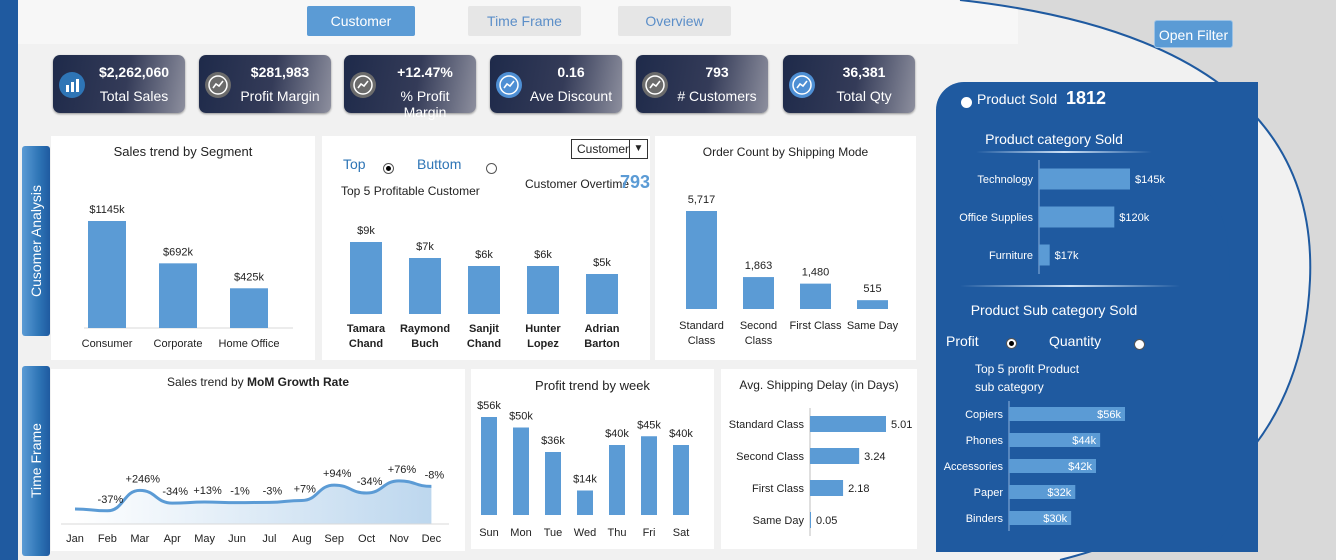 This screenshot has width=1336, height=560. Describe the element at coordinates (425, 247) in the screenshot. I see `data-label: $7k` at that location.